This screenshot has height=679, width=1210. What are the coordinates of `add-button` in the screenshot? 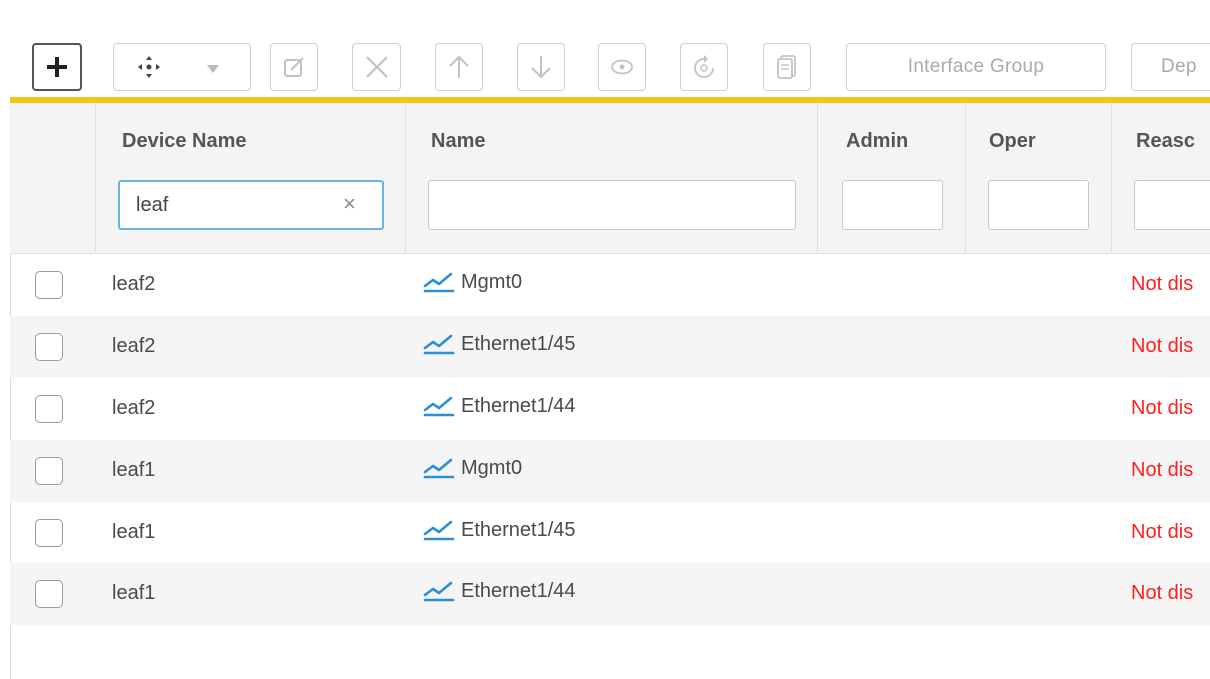 It's located at (57, 67).